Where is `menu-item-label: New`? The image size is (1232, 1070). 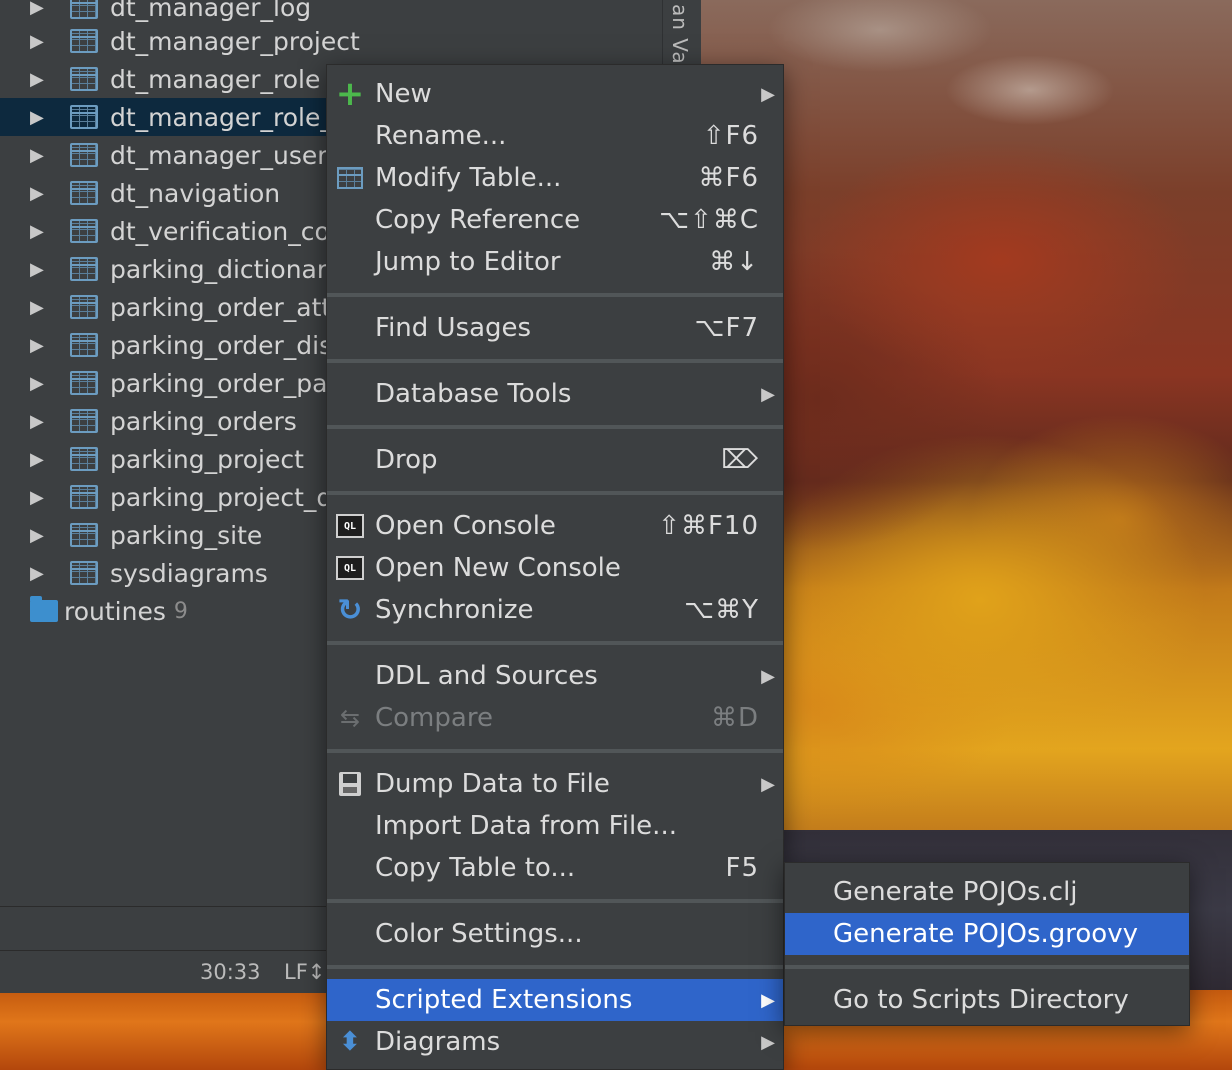
menu-item-label: New is located at coordinates (403, 94).